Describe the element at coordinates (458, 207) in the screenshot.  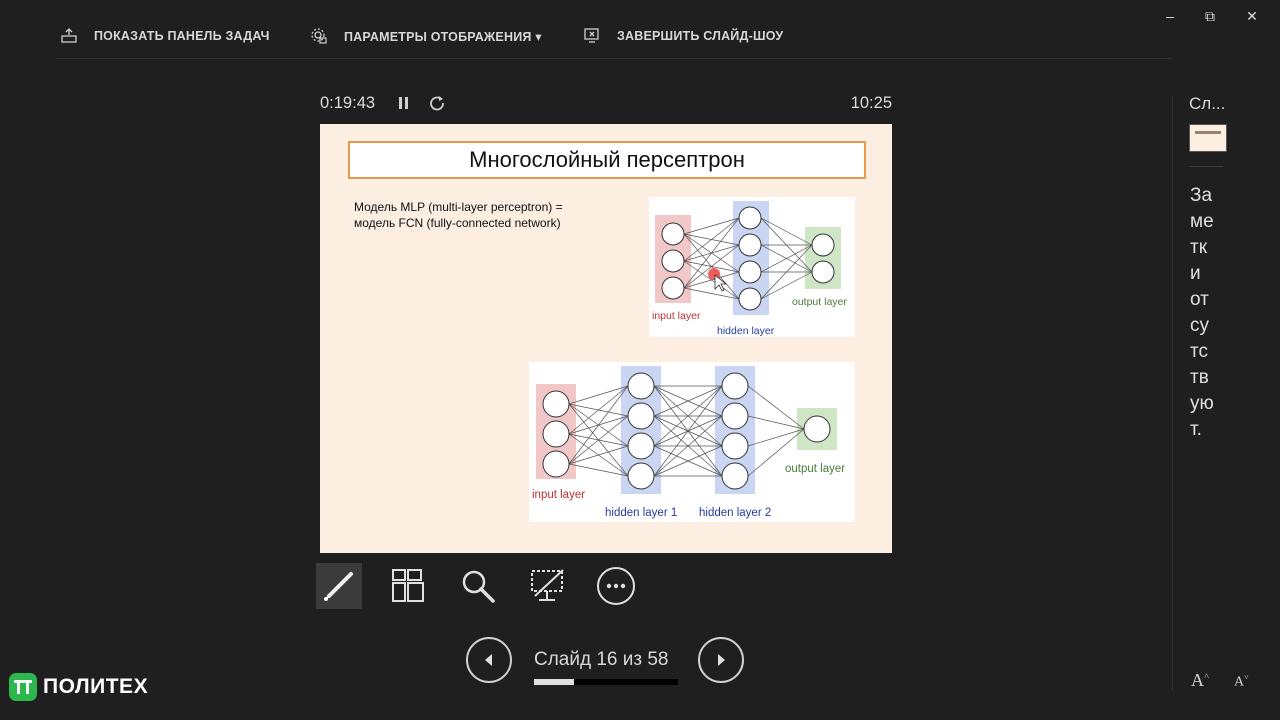
I see `slide-body-line: Модель MLP (multi-layer perceptron) =` at that location.